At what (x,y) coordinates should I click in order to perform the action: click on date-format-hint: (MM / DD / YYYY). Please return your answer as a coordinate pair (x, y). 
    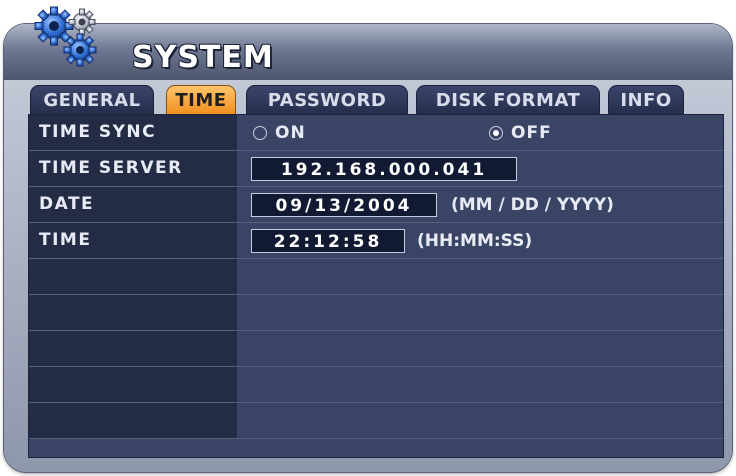
    Looking at the image, I should click on (532, 205).